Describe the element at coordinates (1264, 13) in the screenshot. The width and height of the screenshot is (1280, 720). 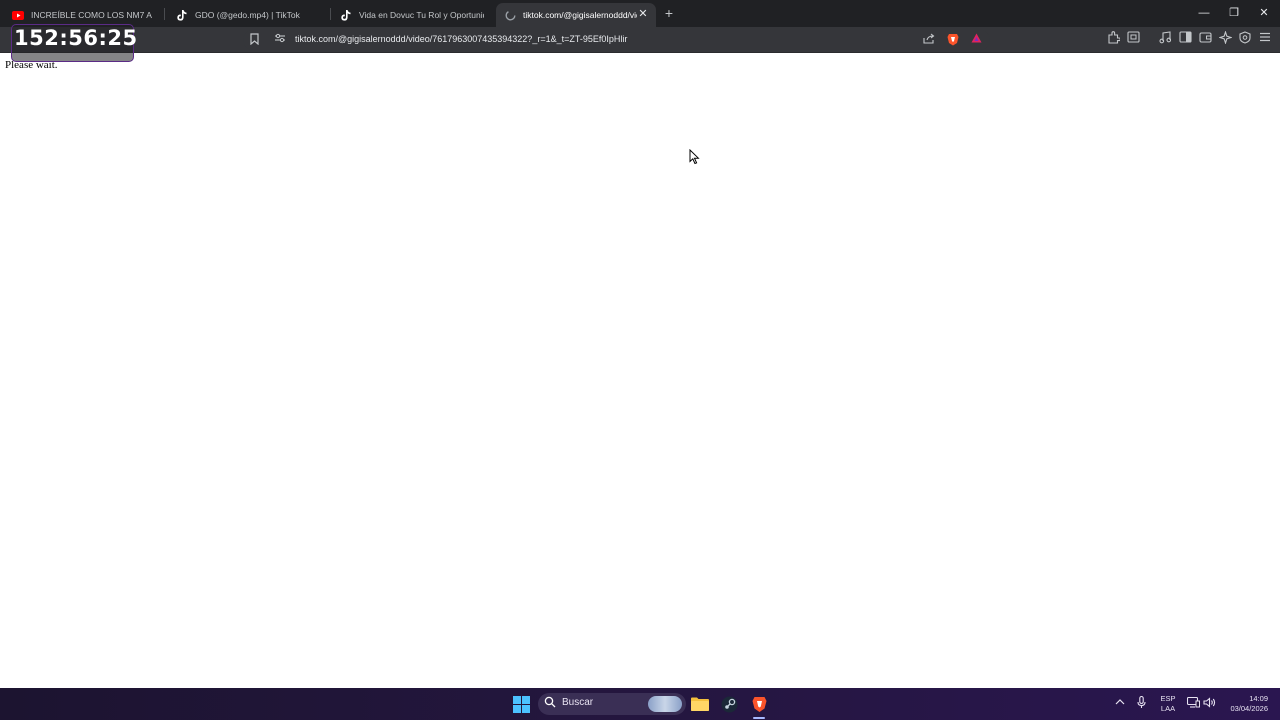
I see `close-window-button: ✕` at that location.